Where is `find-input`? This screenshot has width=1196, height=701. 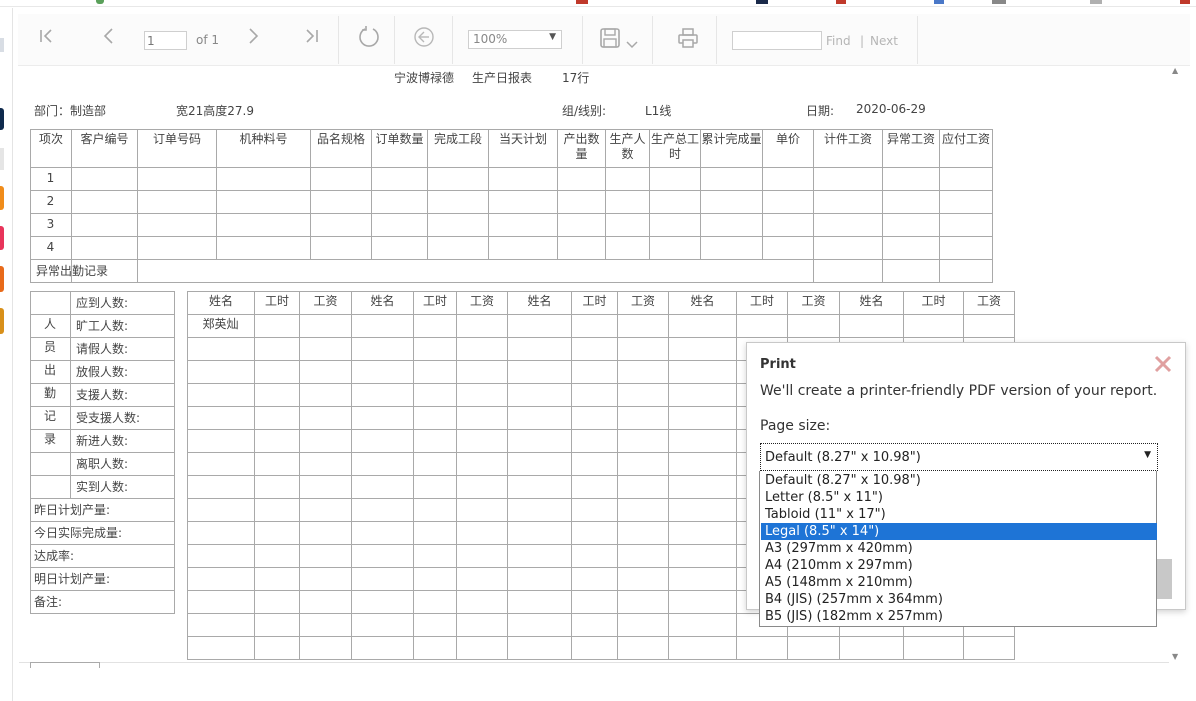 find-input is located at coordinates (777, 40).